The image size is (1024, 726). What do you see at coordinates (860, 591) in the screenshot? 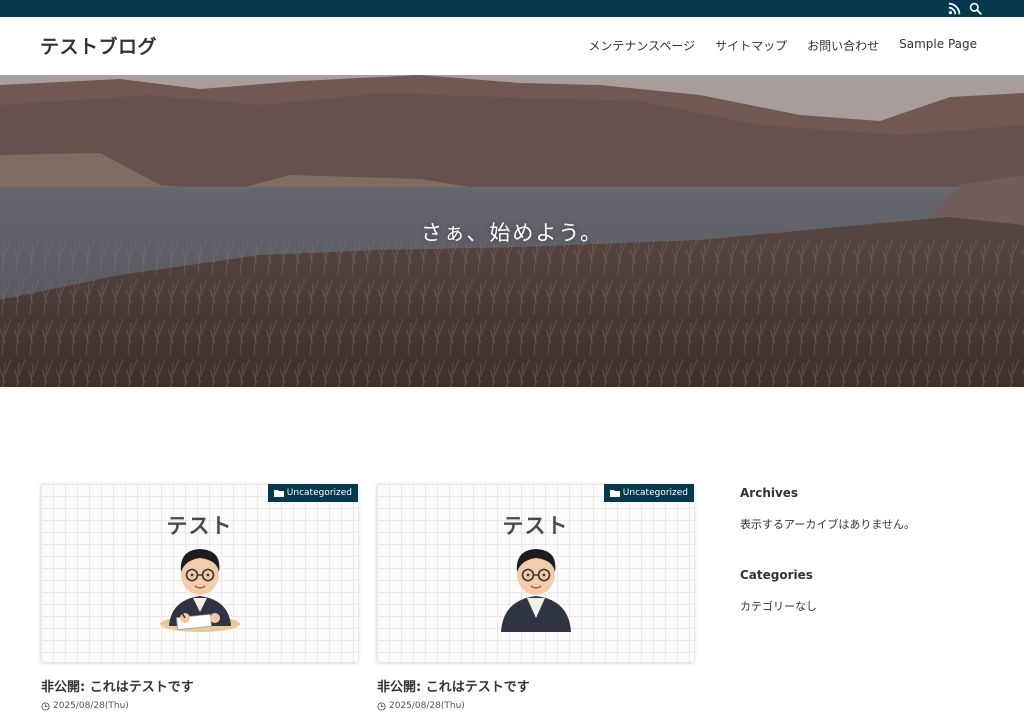
I see `categories-widget: Categories カテゴリーなし` at bounding box center [860, 591].